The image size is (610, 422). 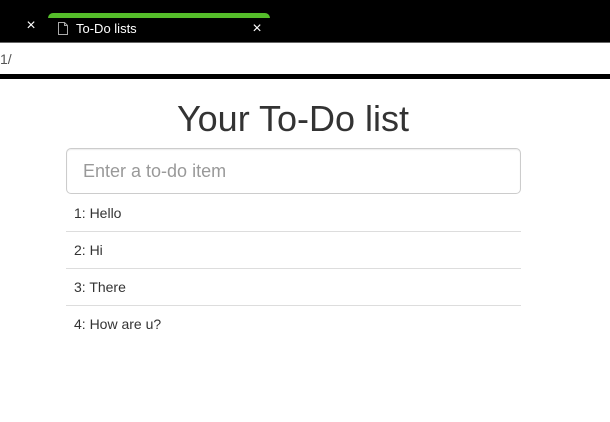 What do you see at coordinates (63, 28) in the screenshot?
I see `file-icon` at bounding box center [63, 28].